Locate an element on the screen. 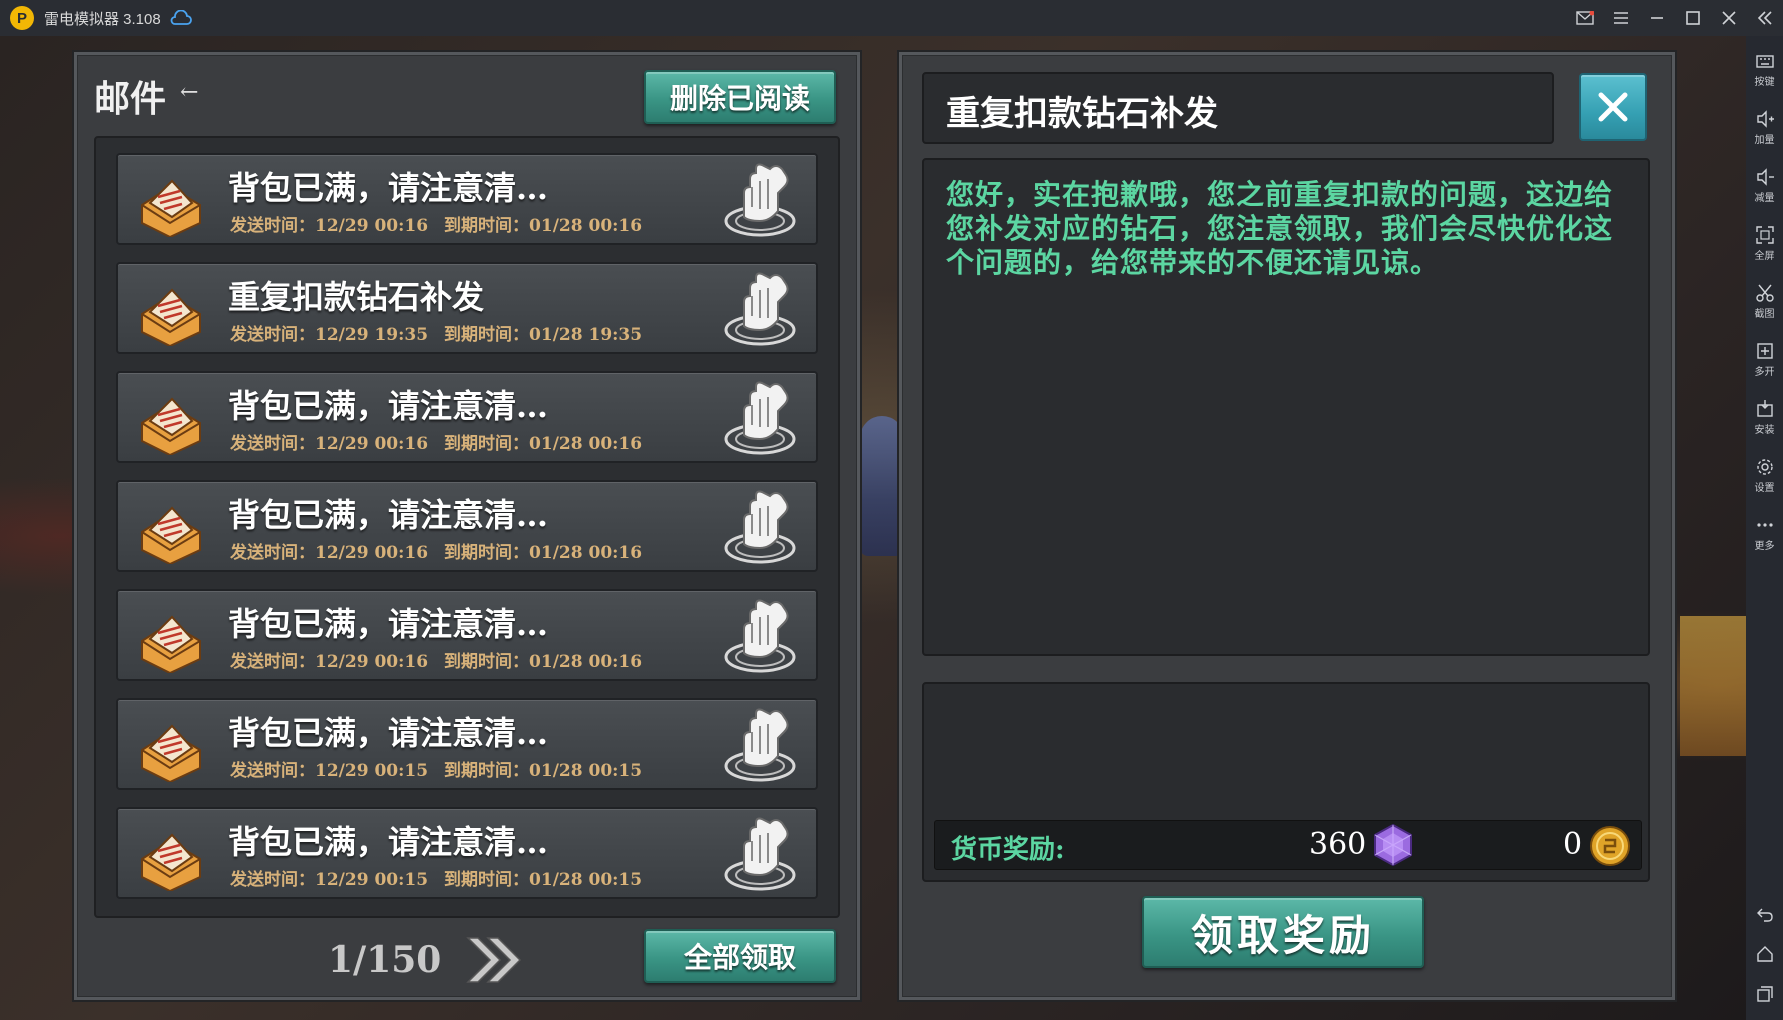 The image size is (1783, 1020). currency-reward-label: 货币奖励: is located at coordinates (1008, 850).